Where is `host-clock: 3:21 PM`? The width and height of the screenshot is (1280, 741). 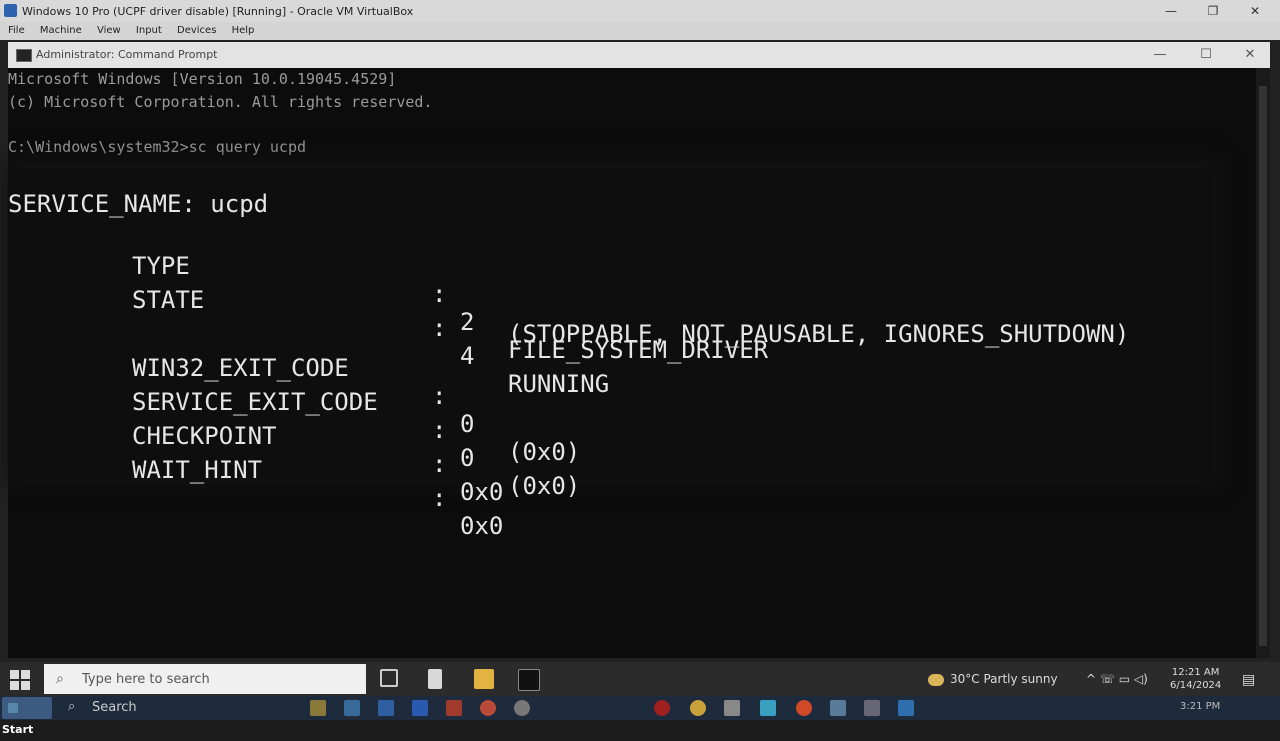
host-clock: 3:21 PM is located at coordinates (1200, 706).